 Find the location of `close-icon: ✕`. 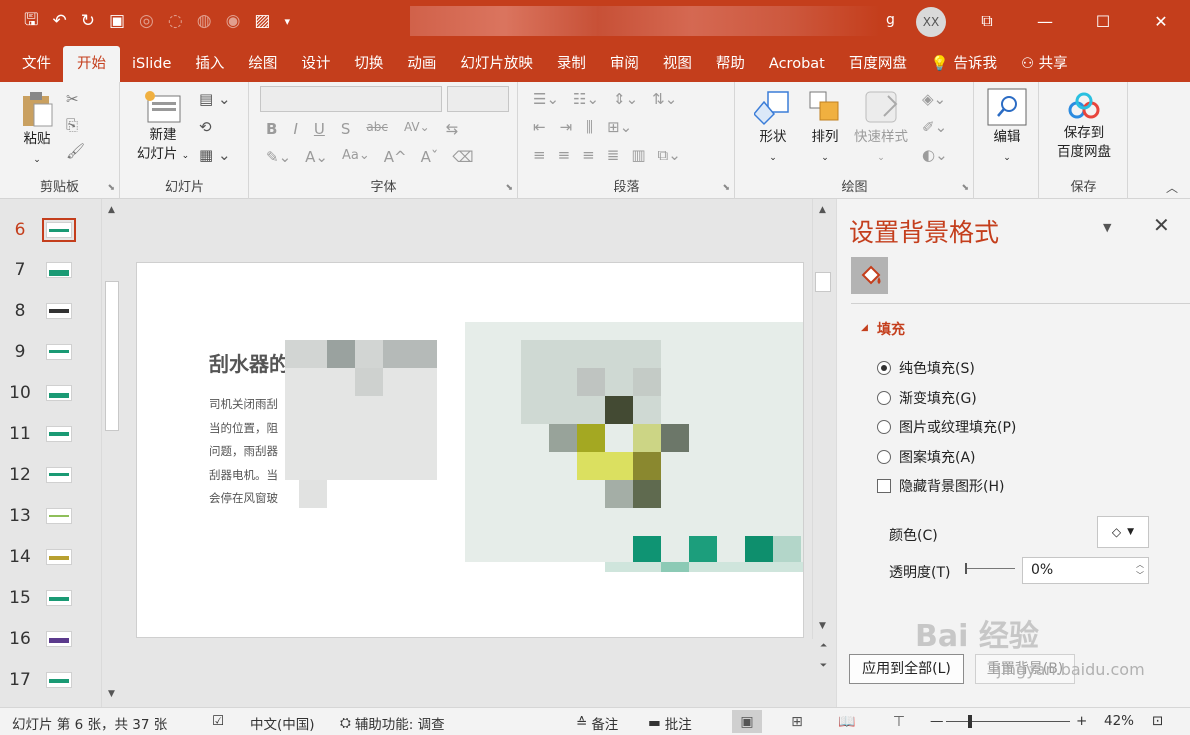

close-icon: ✕ is located at coordinates (1161, 21).